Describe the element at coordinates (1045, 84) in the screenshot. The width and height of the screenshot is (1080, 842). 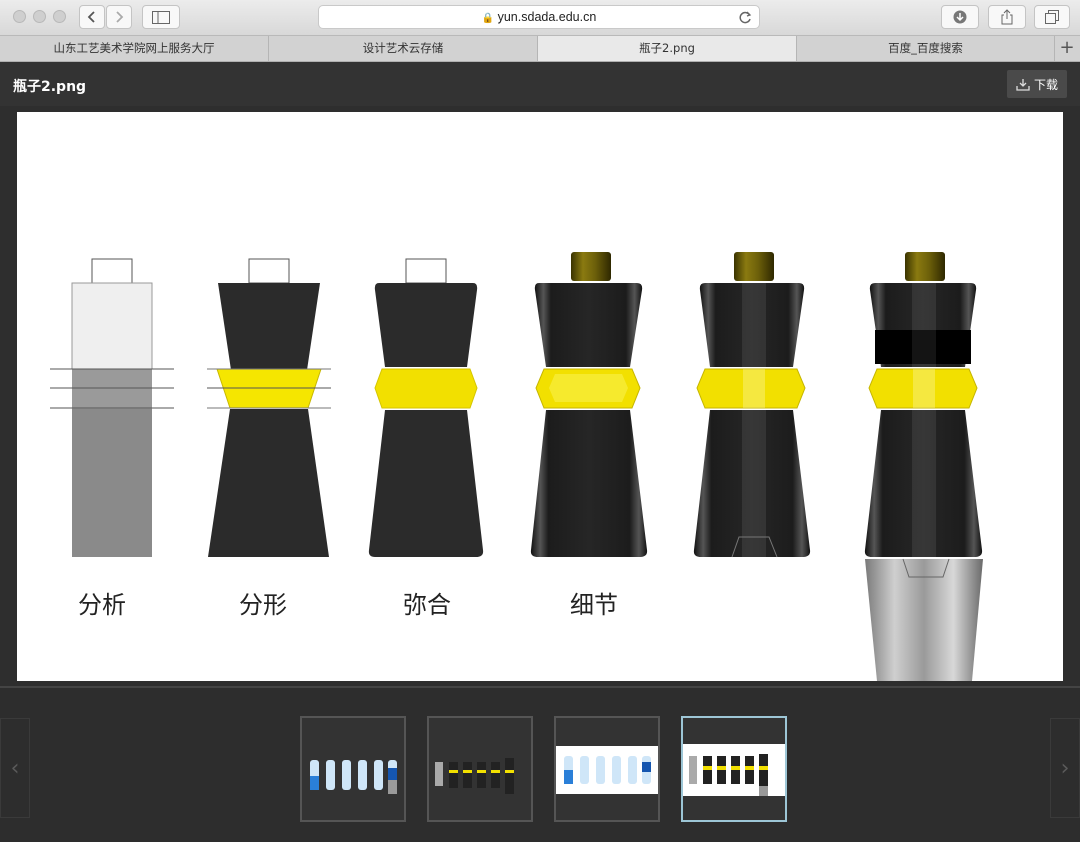
I see `download-label: 下载` at that location.